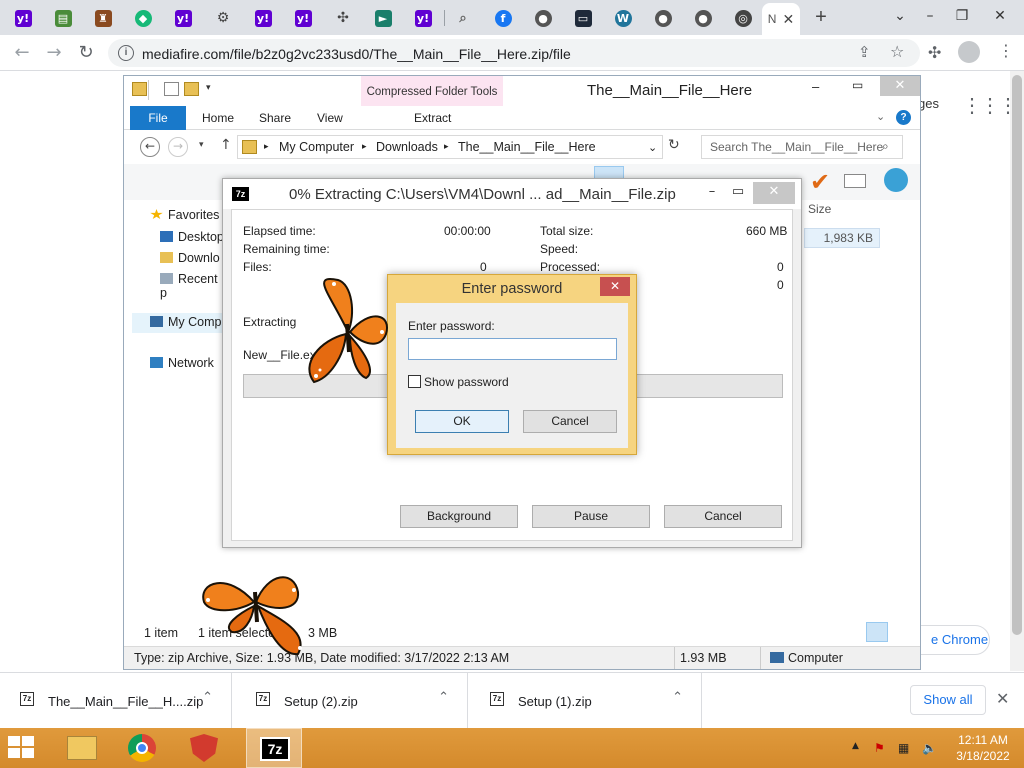 This screenshot has height=768, width=1024. I want to click on explorer-search-input: Search The__Main__File__Here ⌕, so click(802, 147).